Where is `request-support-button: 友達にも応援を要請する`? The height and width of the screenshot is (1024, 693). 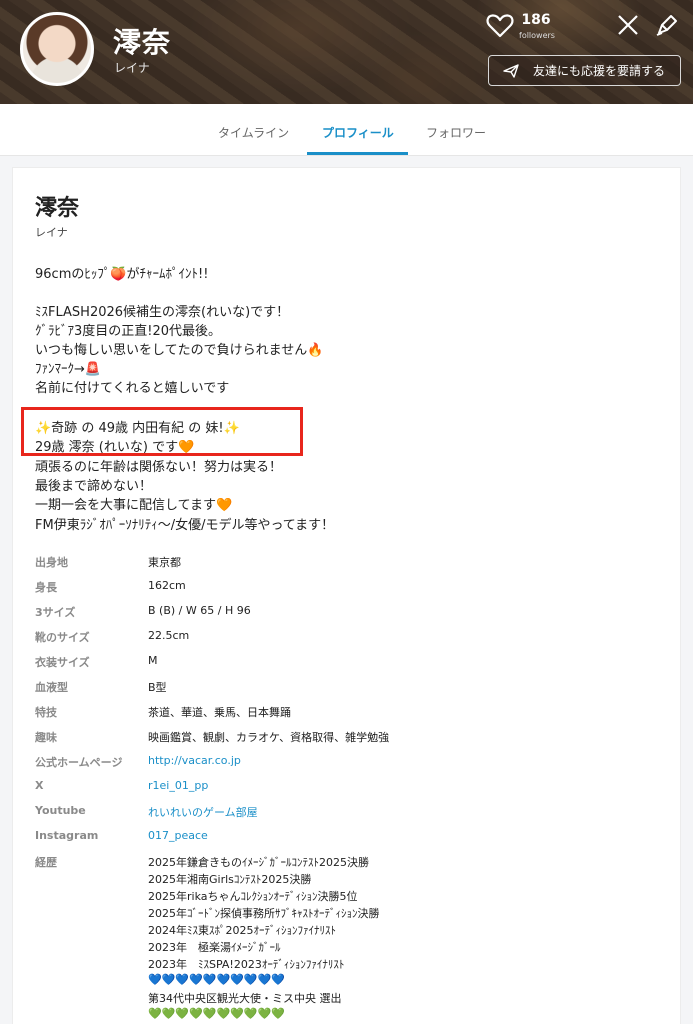
request-support-button: 友達にも応援を要請する is located at coordinates (584, 70).